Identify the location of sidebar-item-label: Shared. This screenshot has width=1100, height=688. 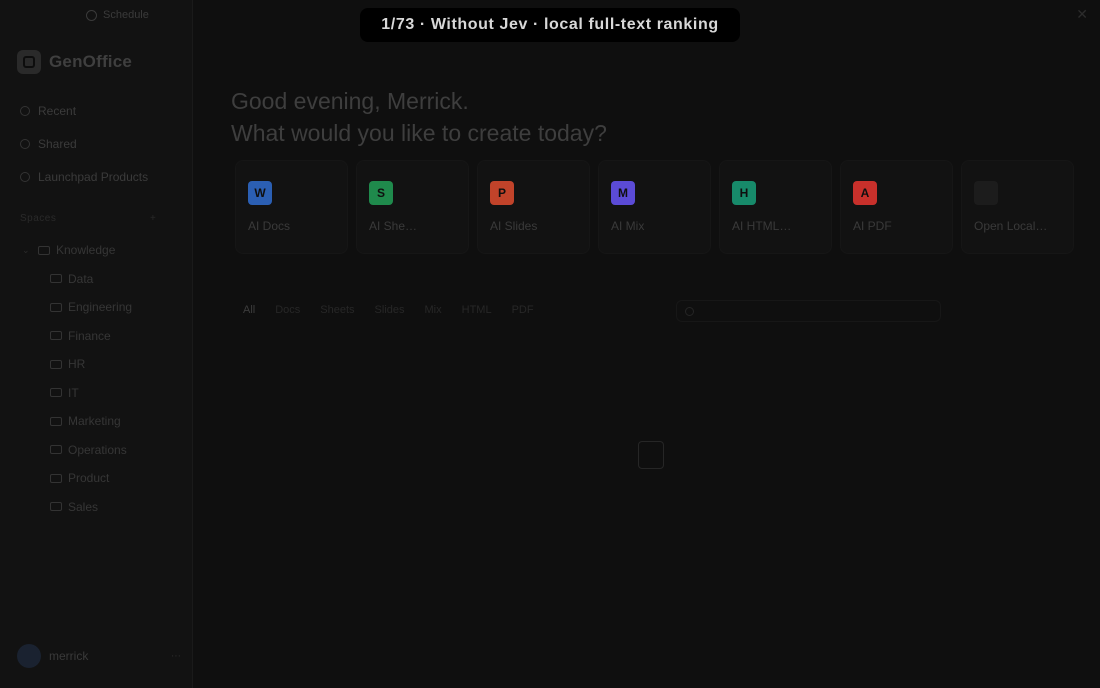
(57, 144).